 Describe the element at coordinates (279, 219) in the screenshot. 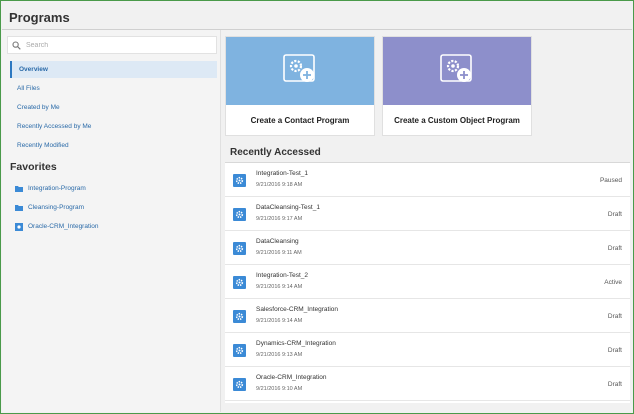

I see `program-date: 9/21/2016 9:17 AM` at that location.